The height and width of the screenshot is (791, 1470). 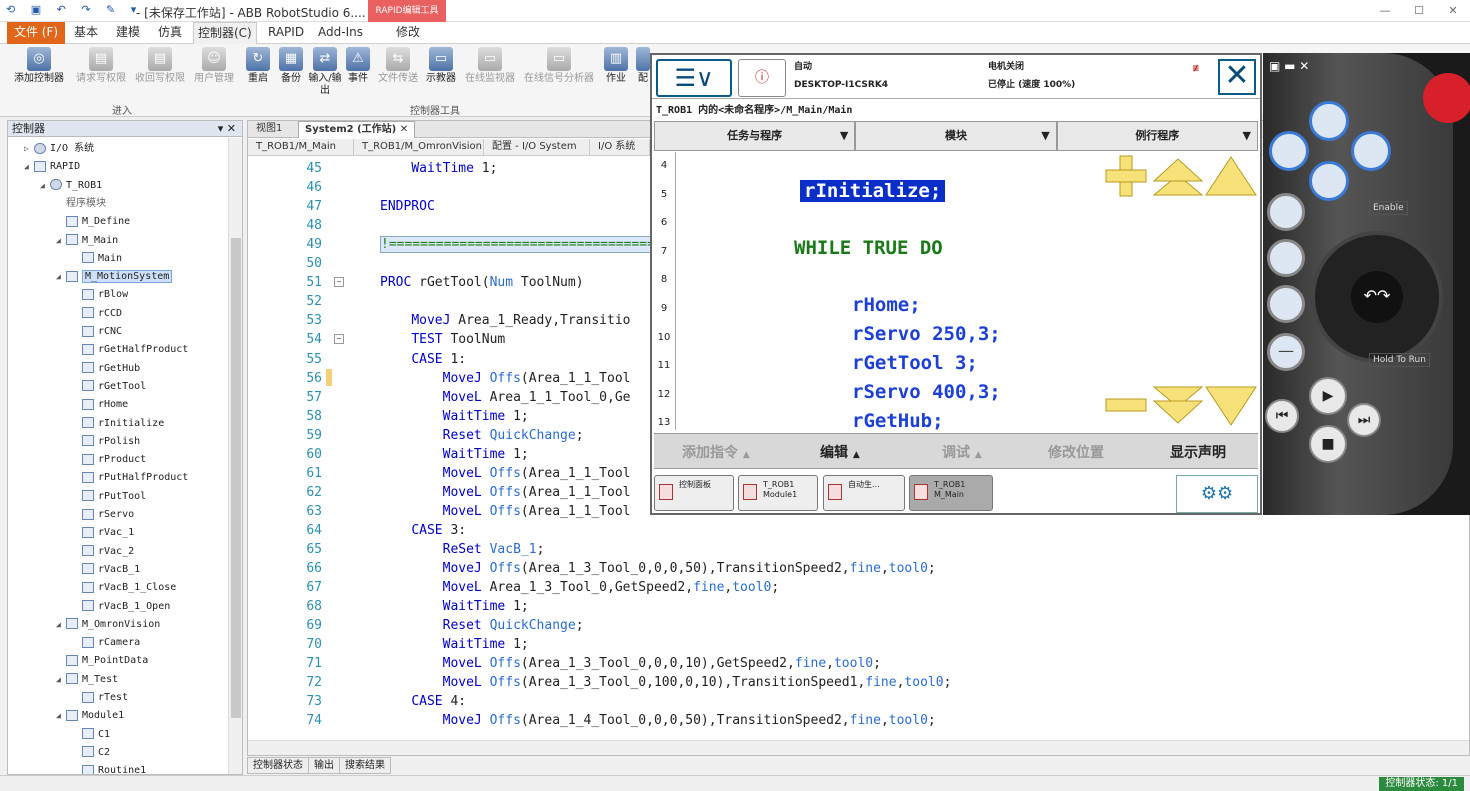 I want to click on motion-mode-icon, so click(x=1286, y=258).